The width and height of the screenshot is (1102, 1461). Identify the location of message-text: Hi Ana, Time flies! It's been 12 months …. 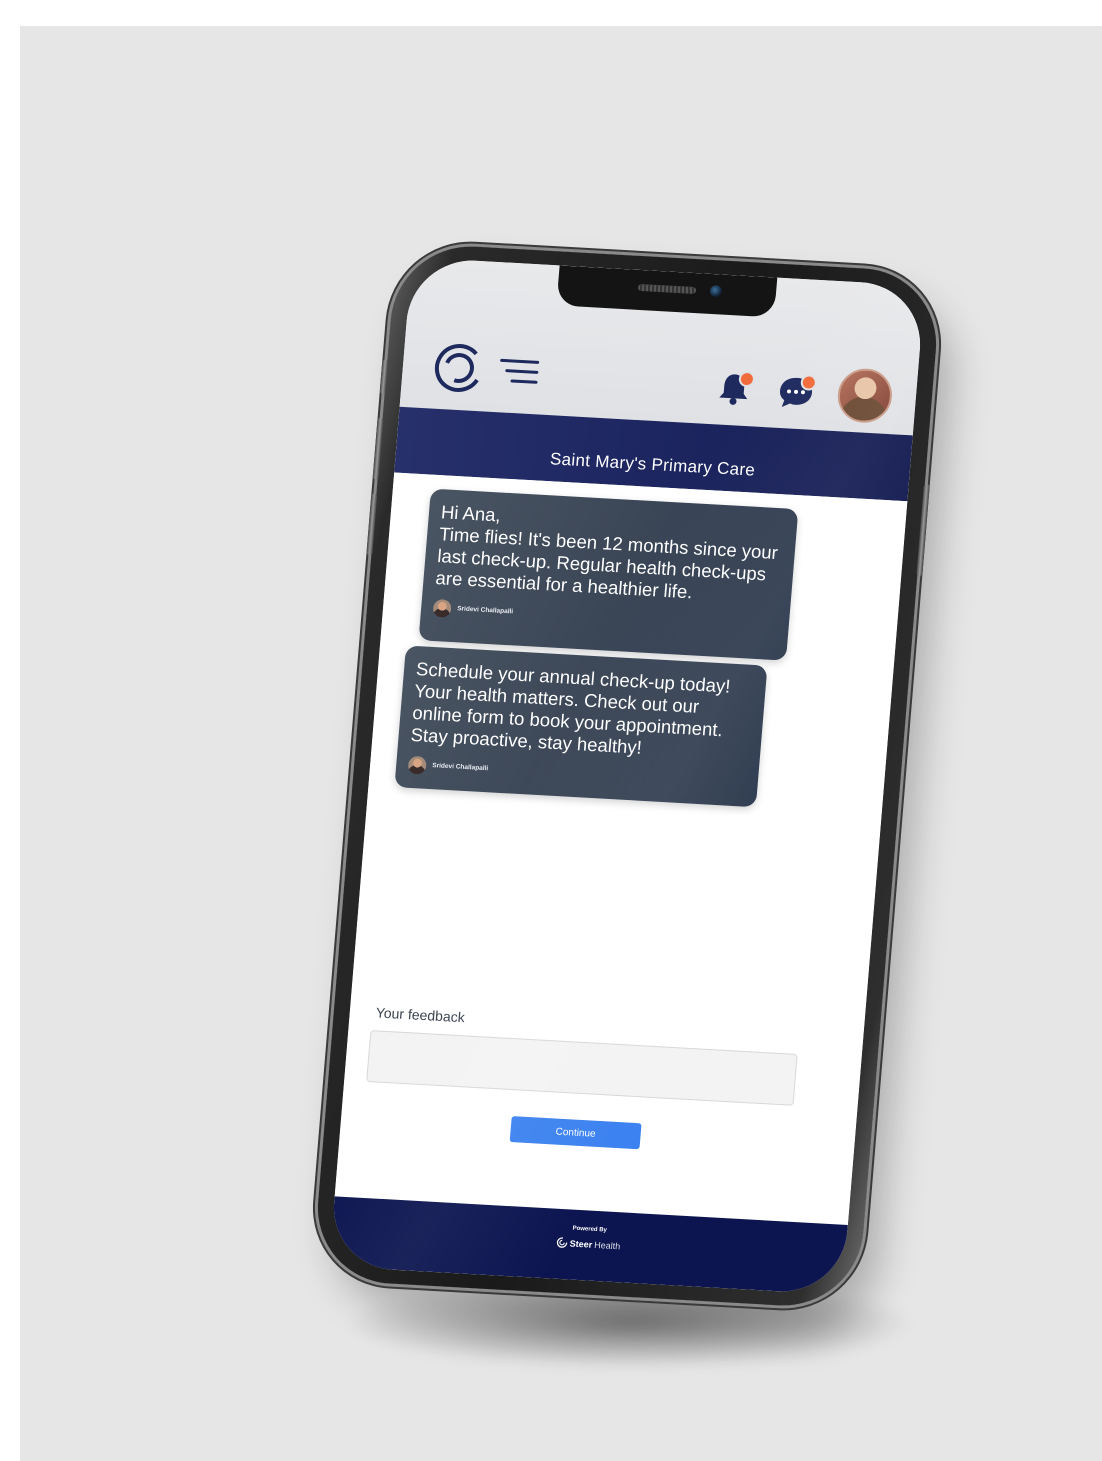
(610, 554).